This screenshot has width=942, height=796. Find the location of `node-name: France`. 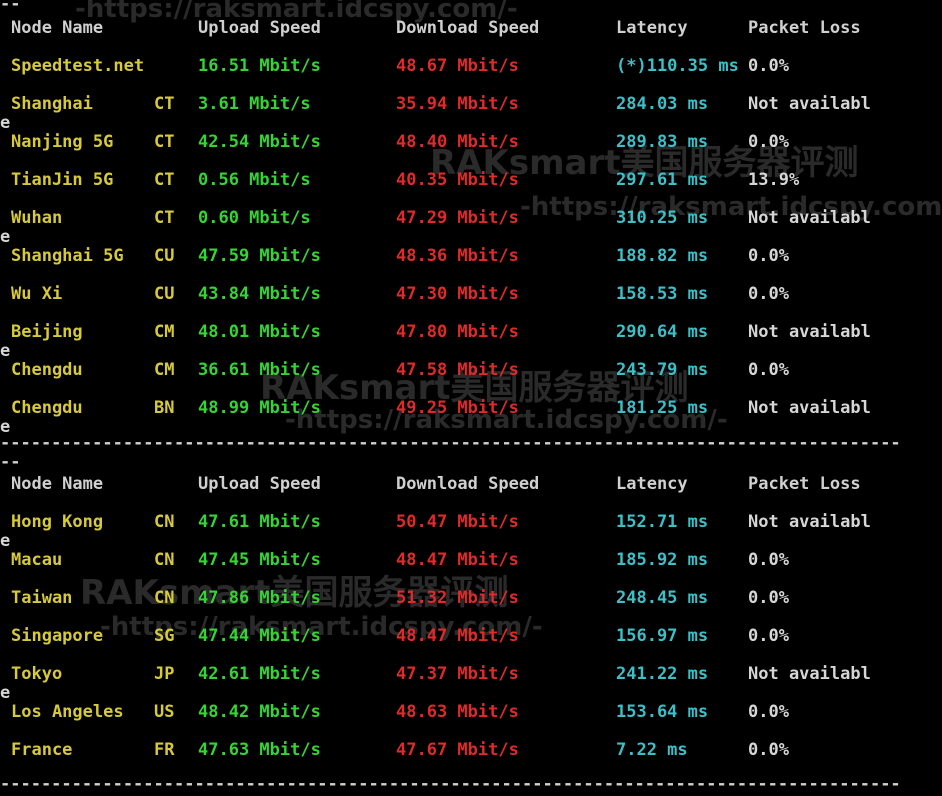

node-name: France is located at coordinates (42, 750).